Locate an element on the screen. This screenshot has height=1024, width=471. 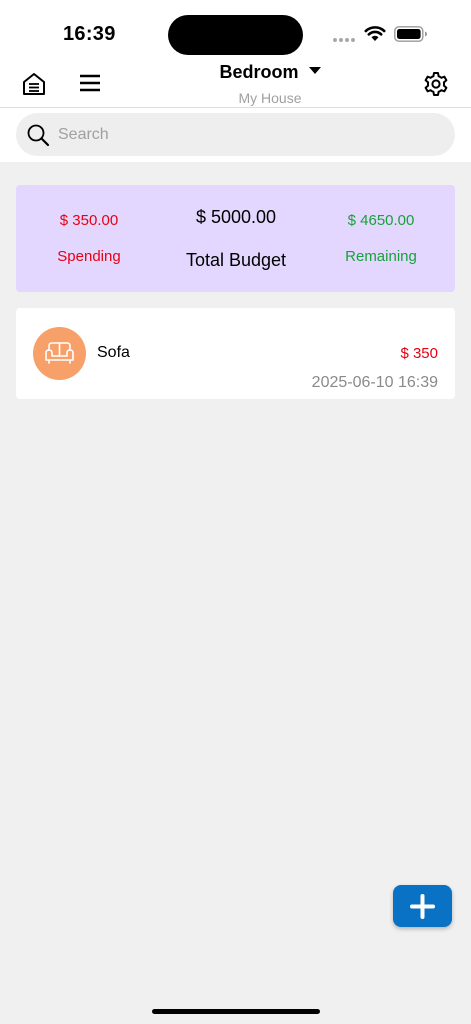
search-bar is located at coordinates (235, 134).